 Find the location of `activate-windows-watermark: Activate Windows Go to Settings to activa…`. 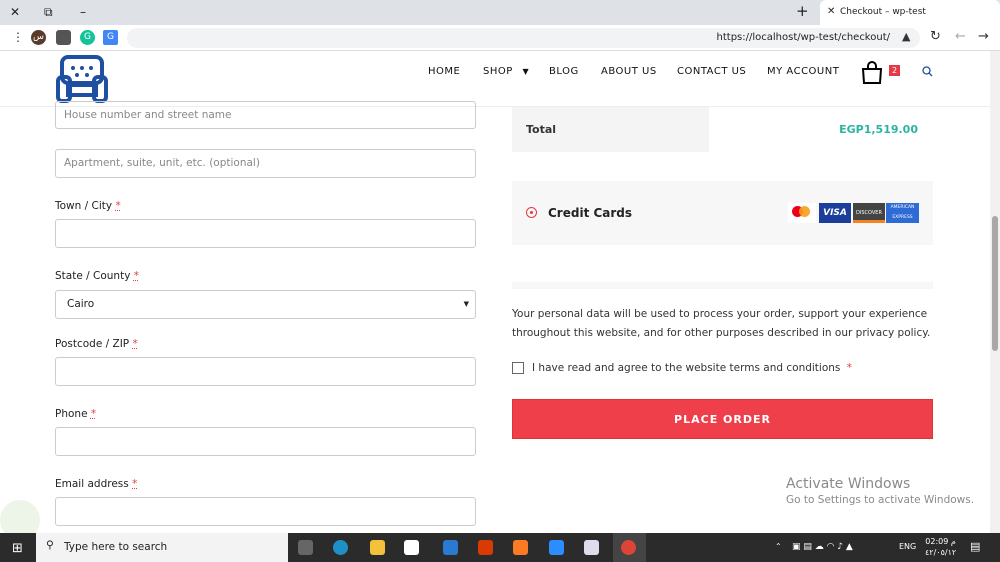

activate-windows-watermark: Activate Windows Go to Settings to activa… is located at coordinates (880, 491).